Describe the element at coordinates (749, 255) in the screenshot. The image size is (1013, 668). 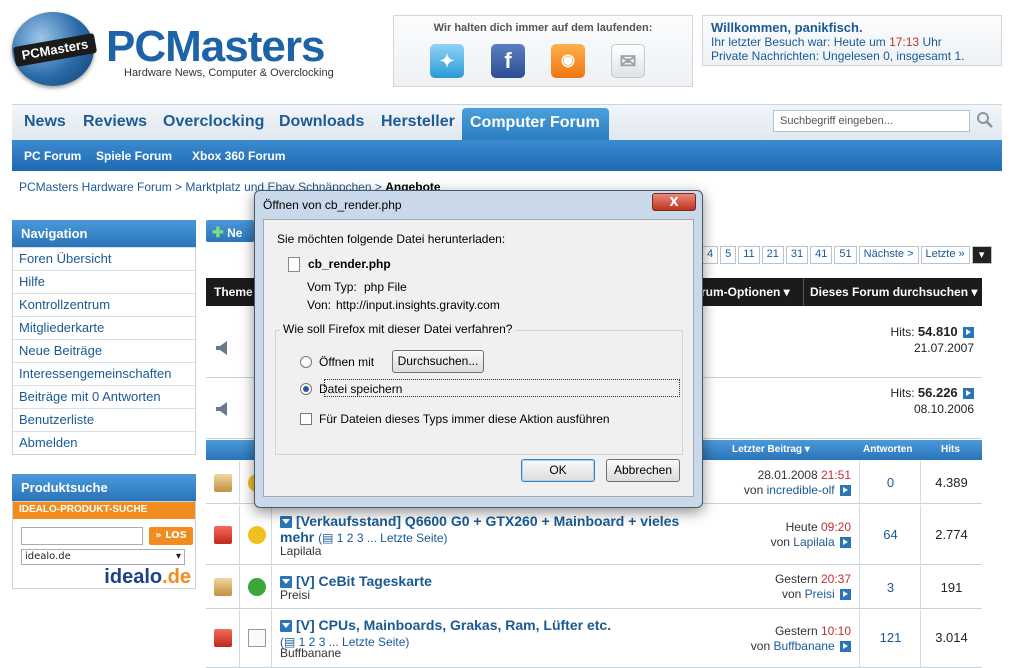
I see `page-link: 11` at that location.